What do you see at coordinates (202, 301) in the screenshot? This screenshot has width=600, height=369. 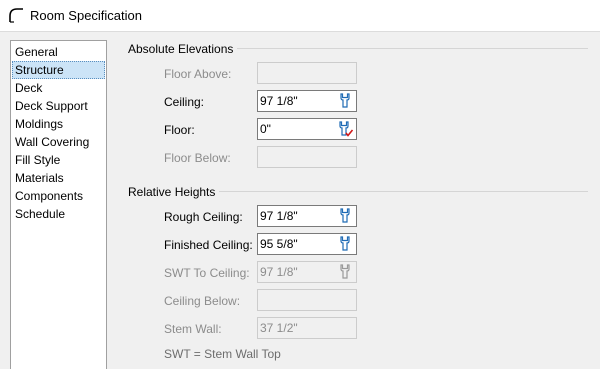 I see `ceiling-below-label: Ceiling Below:` at bounding box center [202, 301].